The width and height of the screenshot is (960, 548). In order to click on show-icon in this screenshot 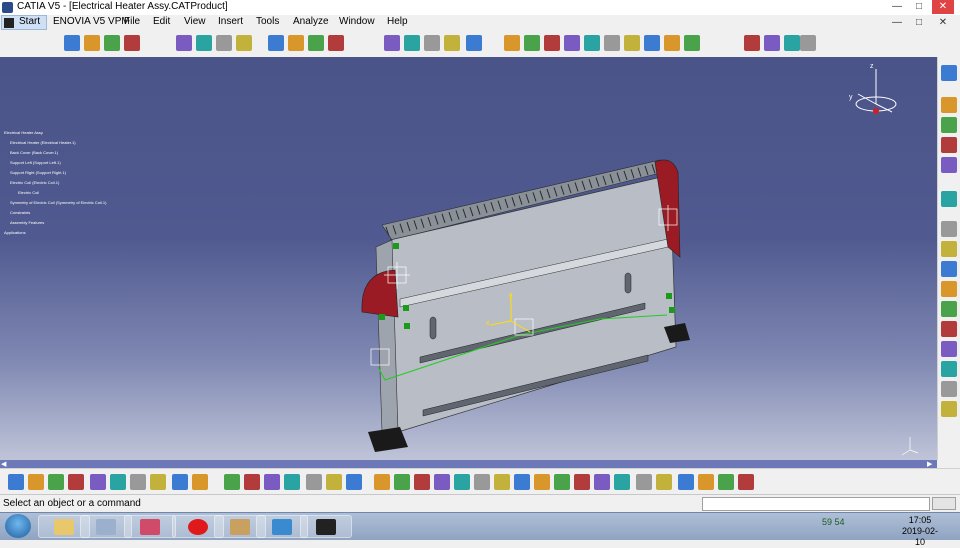, I will do `click(949, 145)`.